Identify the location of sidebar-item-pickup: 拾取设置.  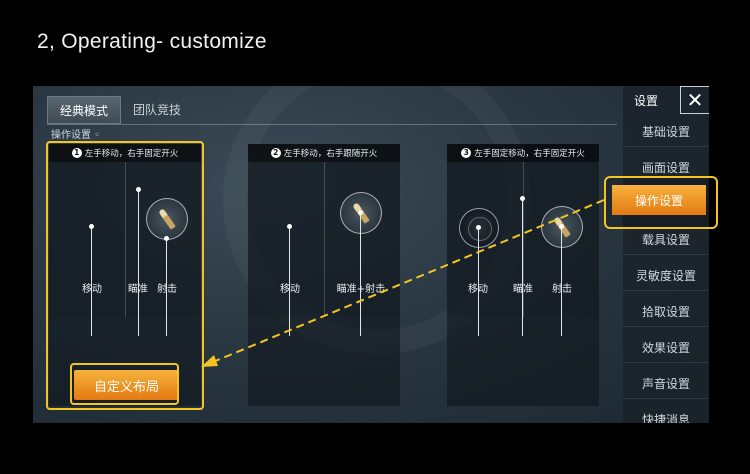
(666, 311).